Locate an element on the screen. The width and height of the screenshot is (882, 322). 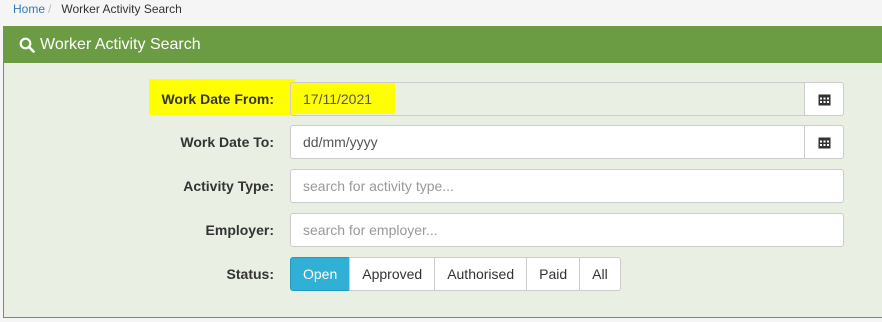
status-button-group: Open Approved Authorised Paid All is located at coordinates (455, 274).